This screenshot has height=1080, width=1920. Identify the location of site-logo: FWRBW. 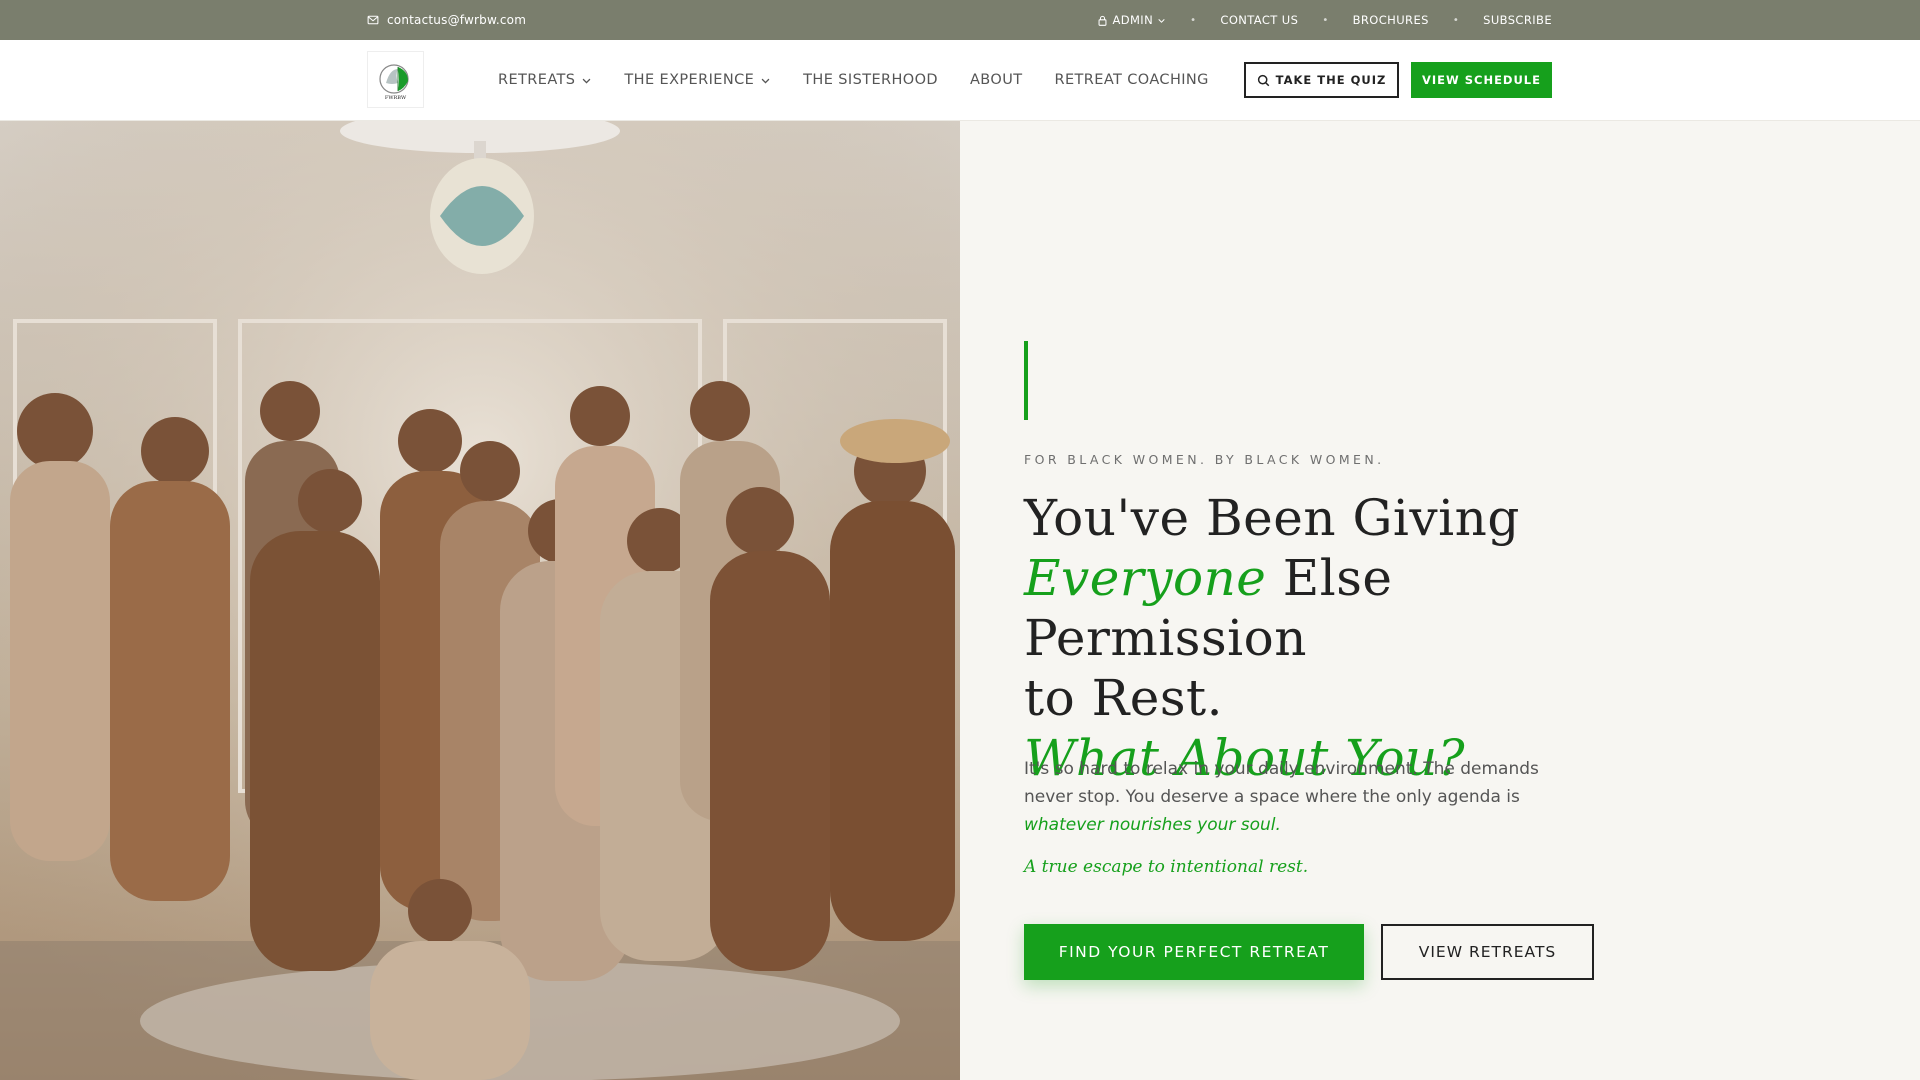
(395, 79).